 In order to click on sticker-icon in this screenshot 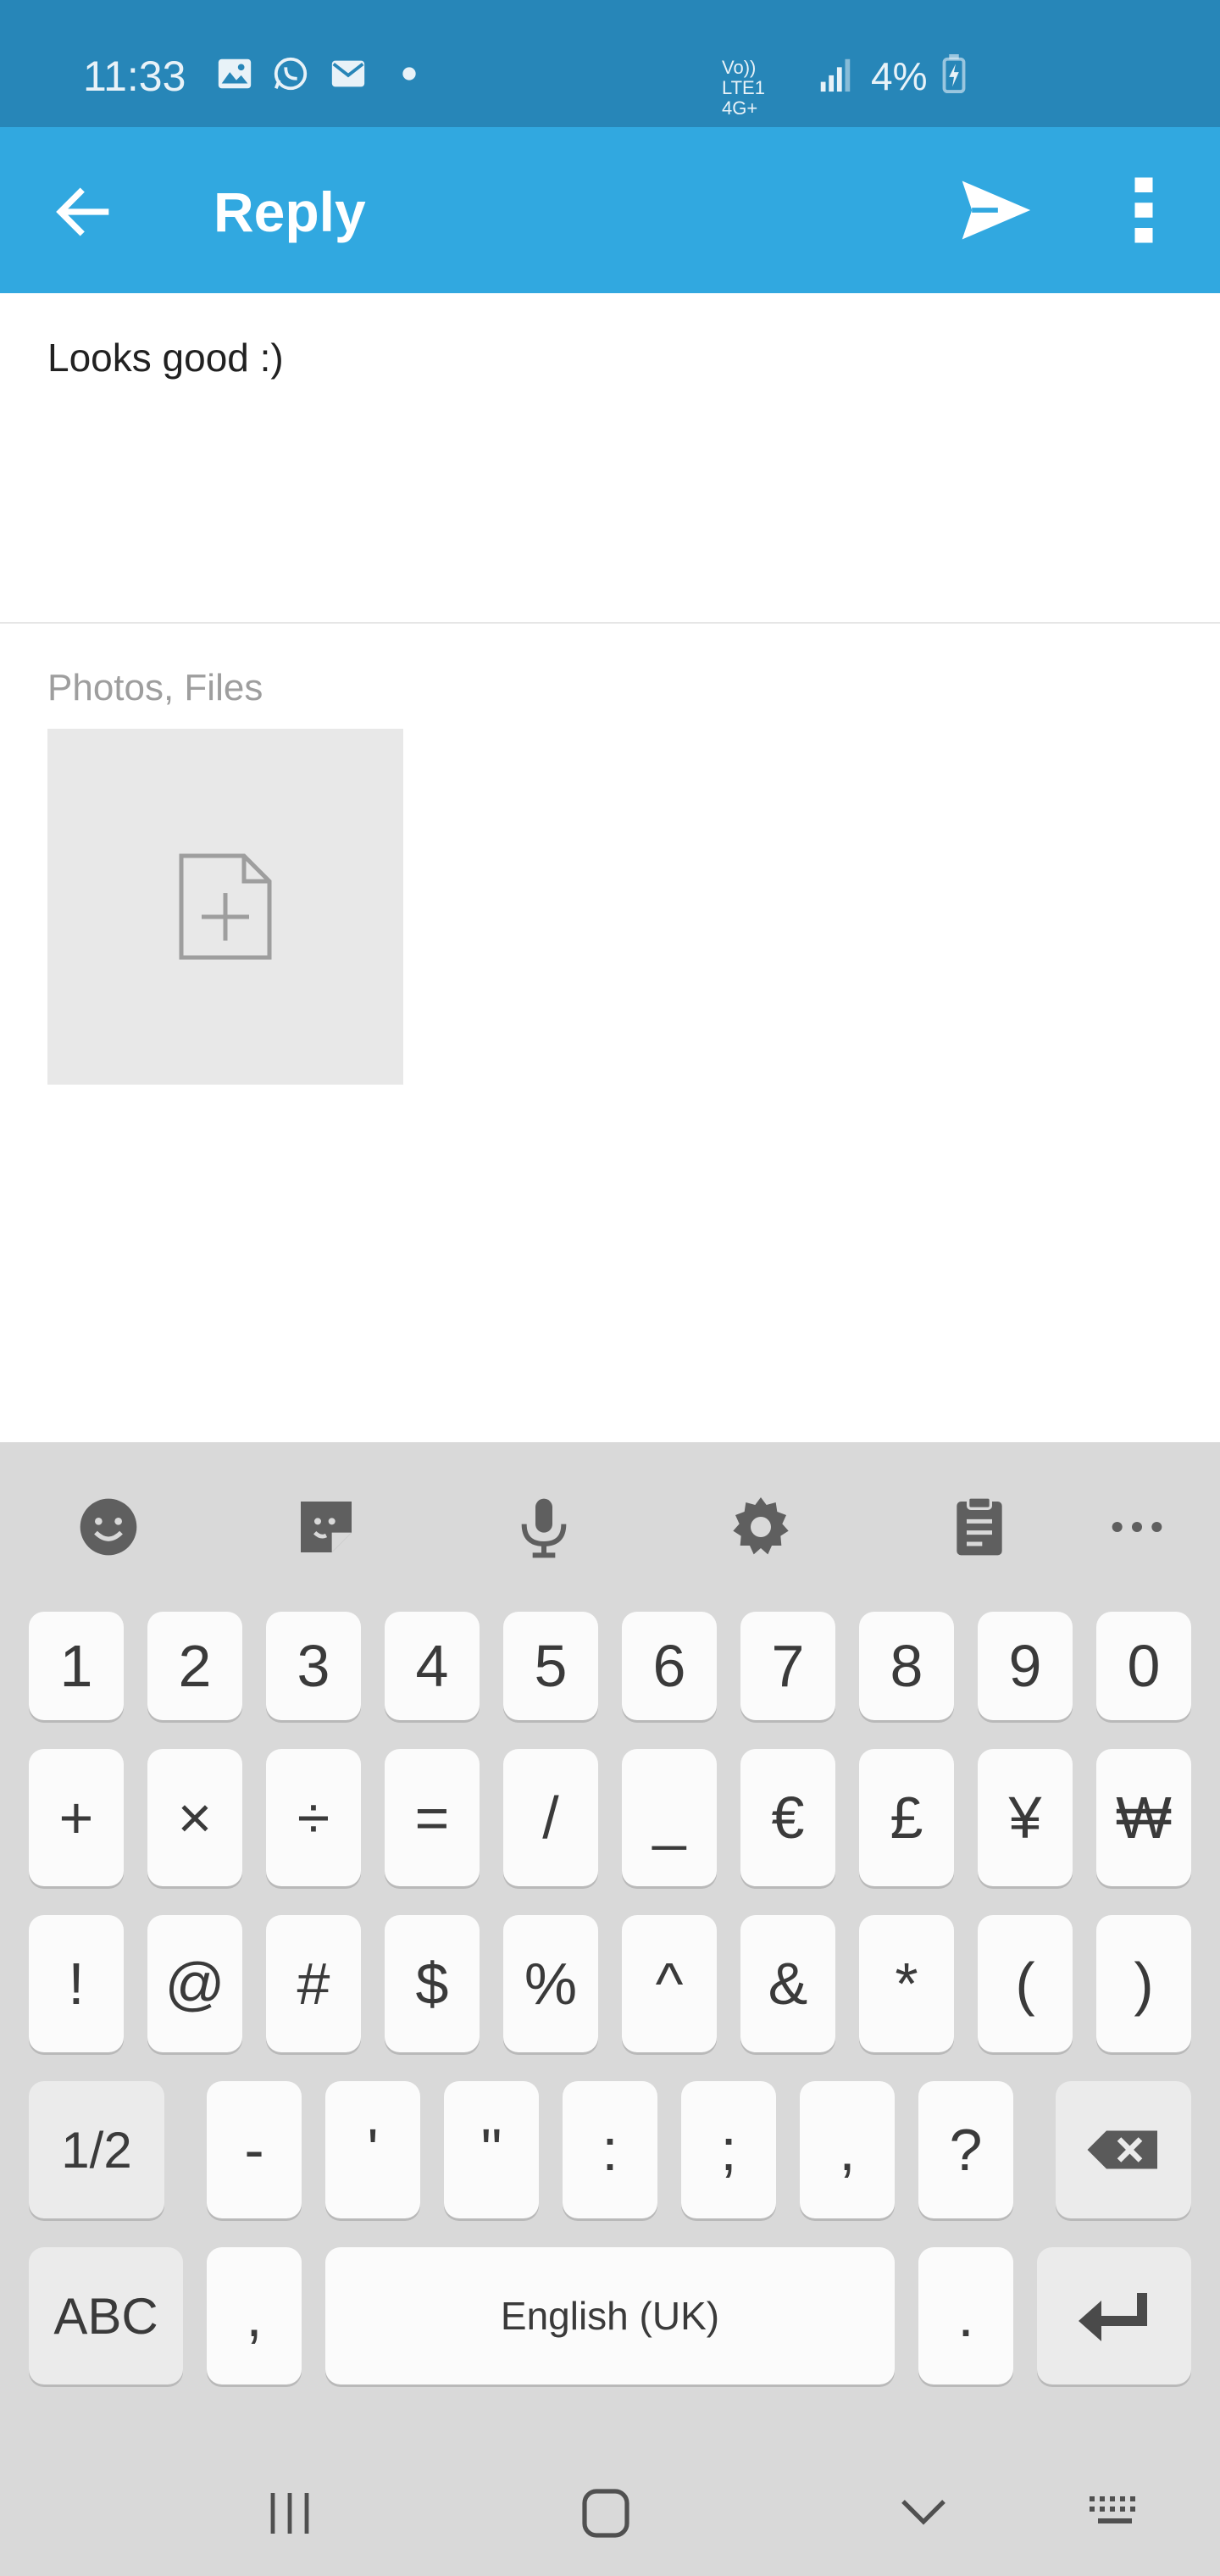, I will do `click(326, 1527)`.